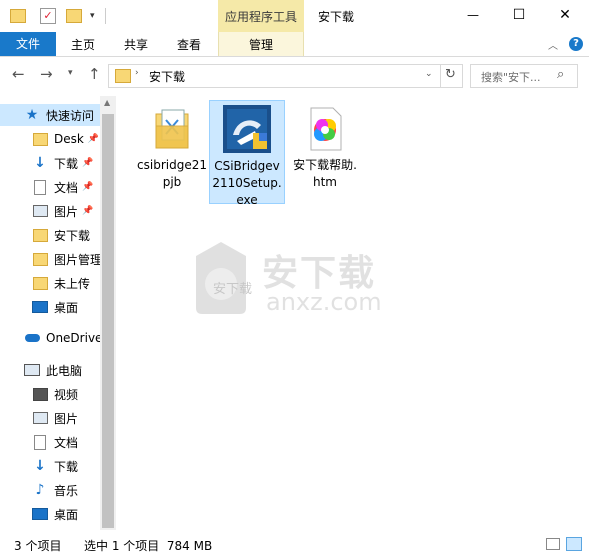 This screenshot has width=589, height=557. What do you see at coordinates (247, 129) in the screenshot?
I see `installer-icon` at bounding box center [247, 129].